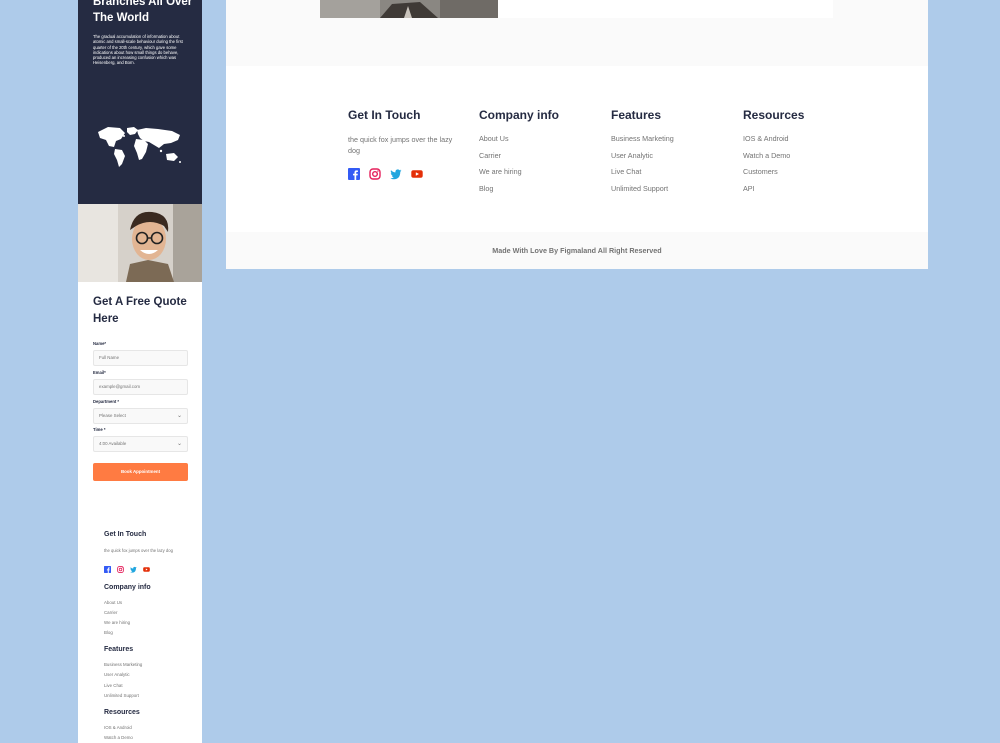 The width and height of the screenshot is (1000, 743). Describe the element at coordinates (140, 472) in the screenshot. I see `book-appointment-button: Book Appointment` at that location.